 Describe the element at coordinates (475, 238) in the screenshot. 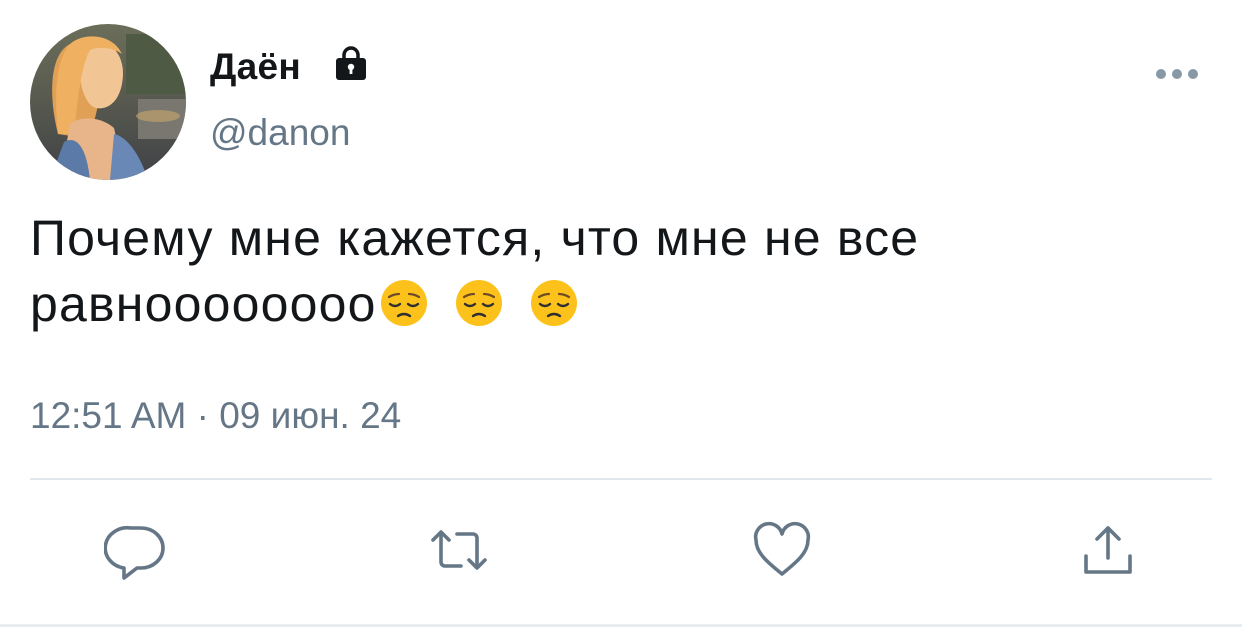

I see `tweet-text-line-1: Почему мне кажется, что мне не все` at that location.